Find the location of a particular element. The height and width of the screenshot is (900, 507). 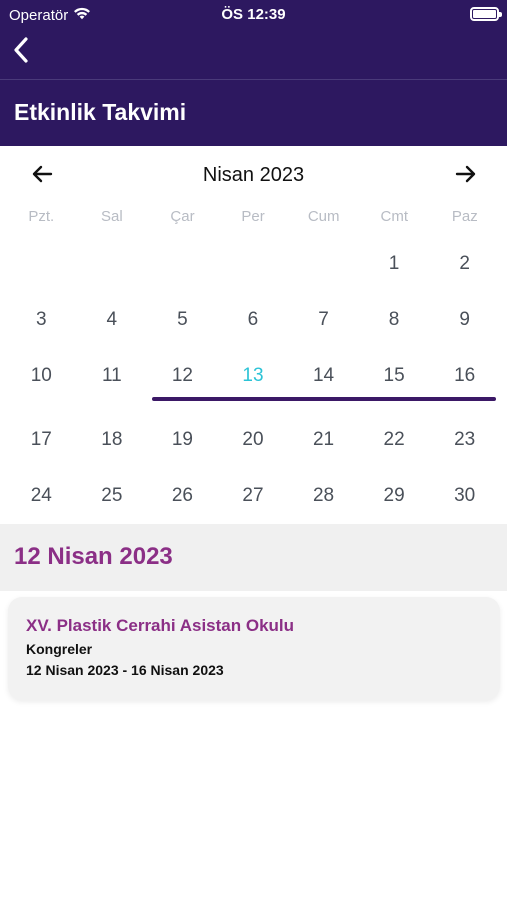

calendar-day: 2 is located at coordinates (464, 264).